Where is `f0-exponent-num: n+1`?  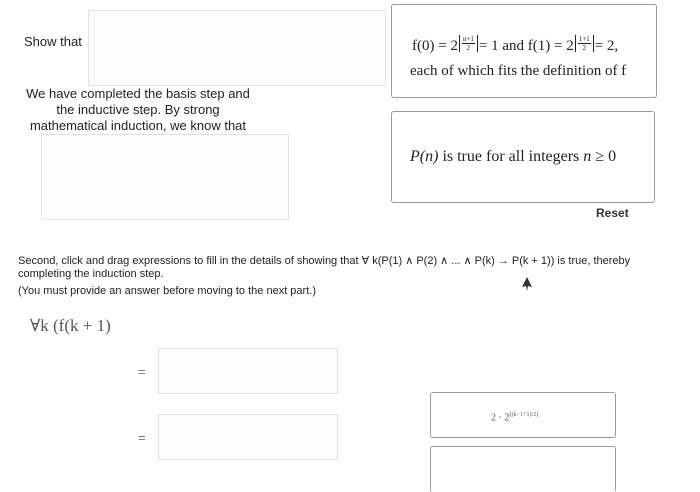
f0-exponent-num: n+1 is located at coordinates (468, 39).